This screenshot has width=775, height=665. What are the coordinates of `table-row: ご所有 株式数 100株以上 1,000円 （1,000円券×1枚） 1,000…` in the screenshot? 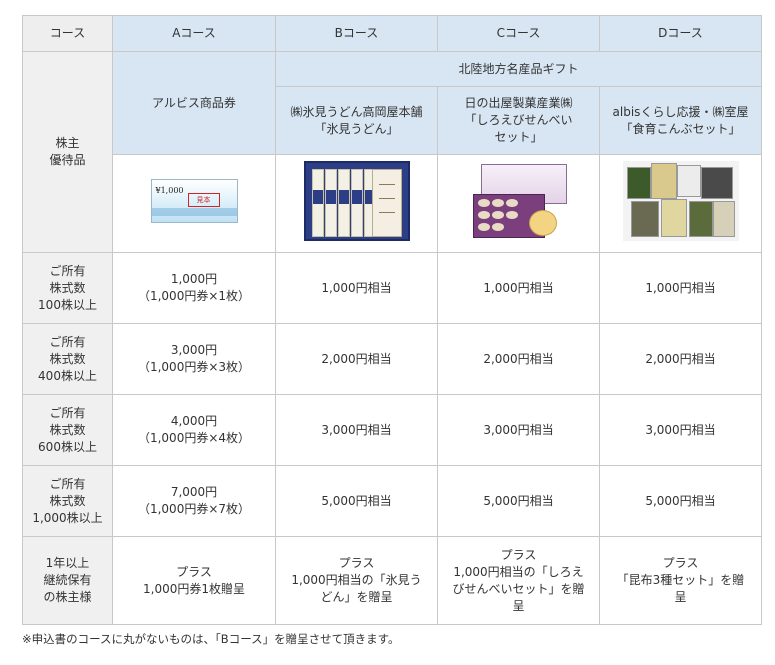 It's located at (392, 288).